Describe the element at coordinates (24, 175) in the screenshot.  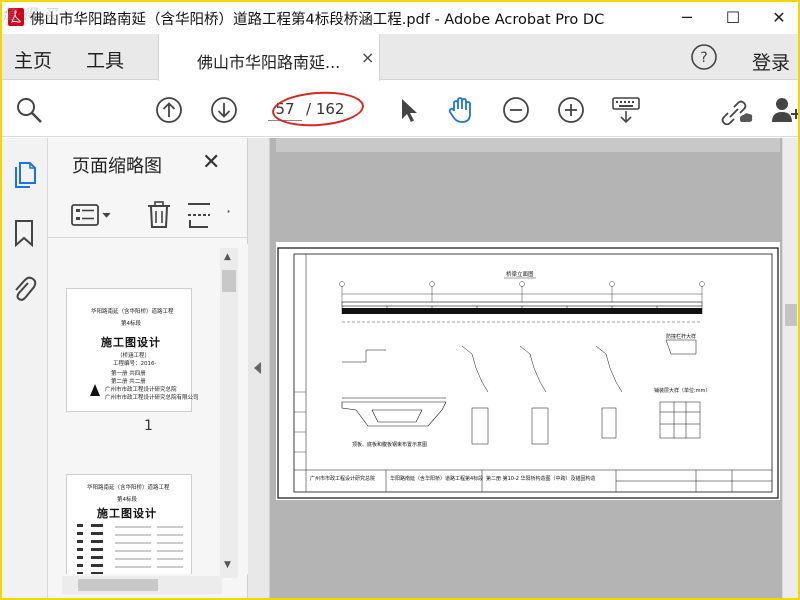
I see `page-thumbnails-icon` at that location.